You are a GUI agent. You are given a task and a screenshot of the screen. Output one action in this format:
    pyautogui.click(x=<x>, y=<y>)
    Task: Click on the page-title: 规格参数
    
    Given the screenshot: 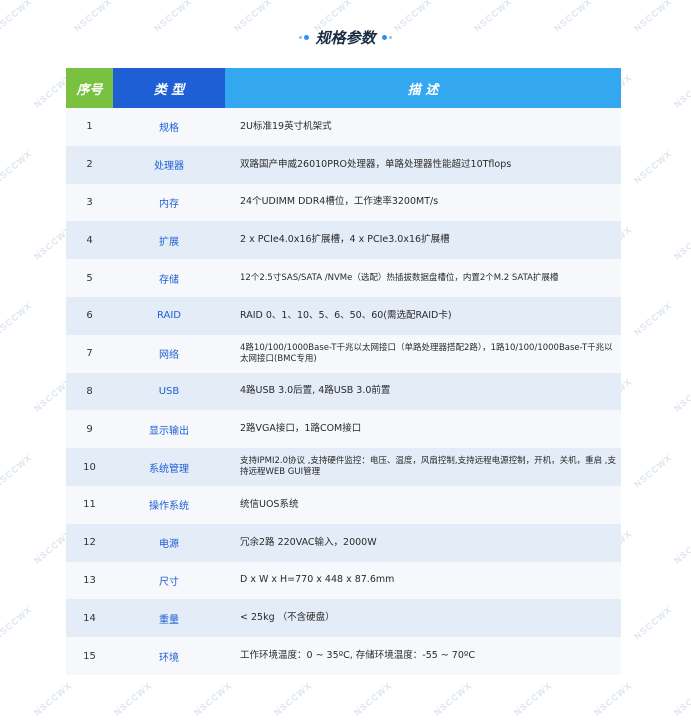 What is the action you would take?
    pyautogui.click(x=345, y=37)
    